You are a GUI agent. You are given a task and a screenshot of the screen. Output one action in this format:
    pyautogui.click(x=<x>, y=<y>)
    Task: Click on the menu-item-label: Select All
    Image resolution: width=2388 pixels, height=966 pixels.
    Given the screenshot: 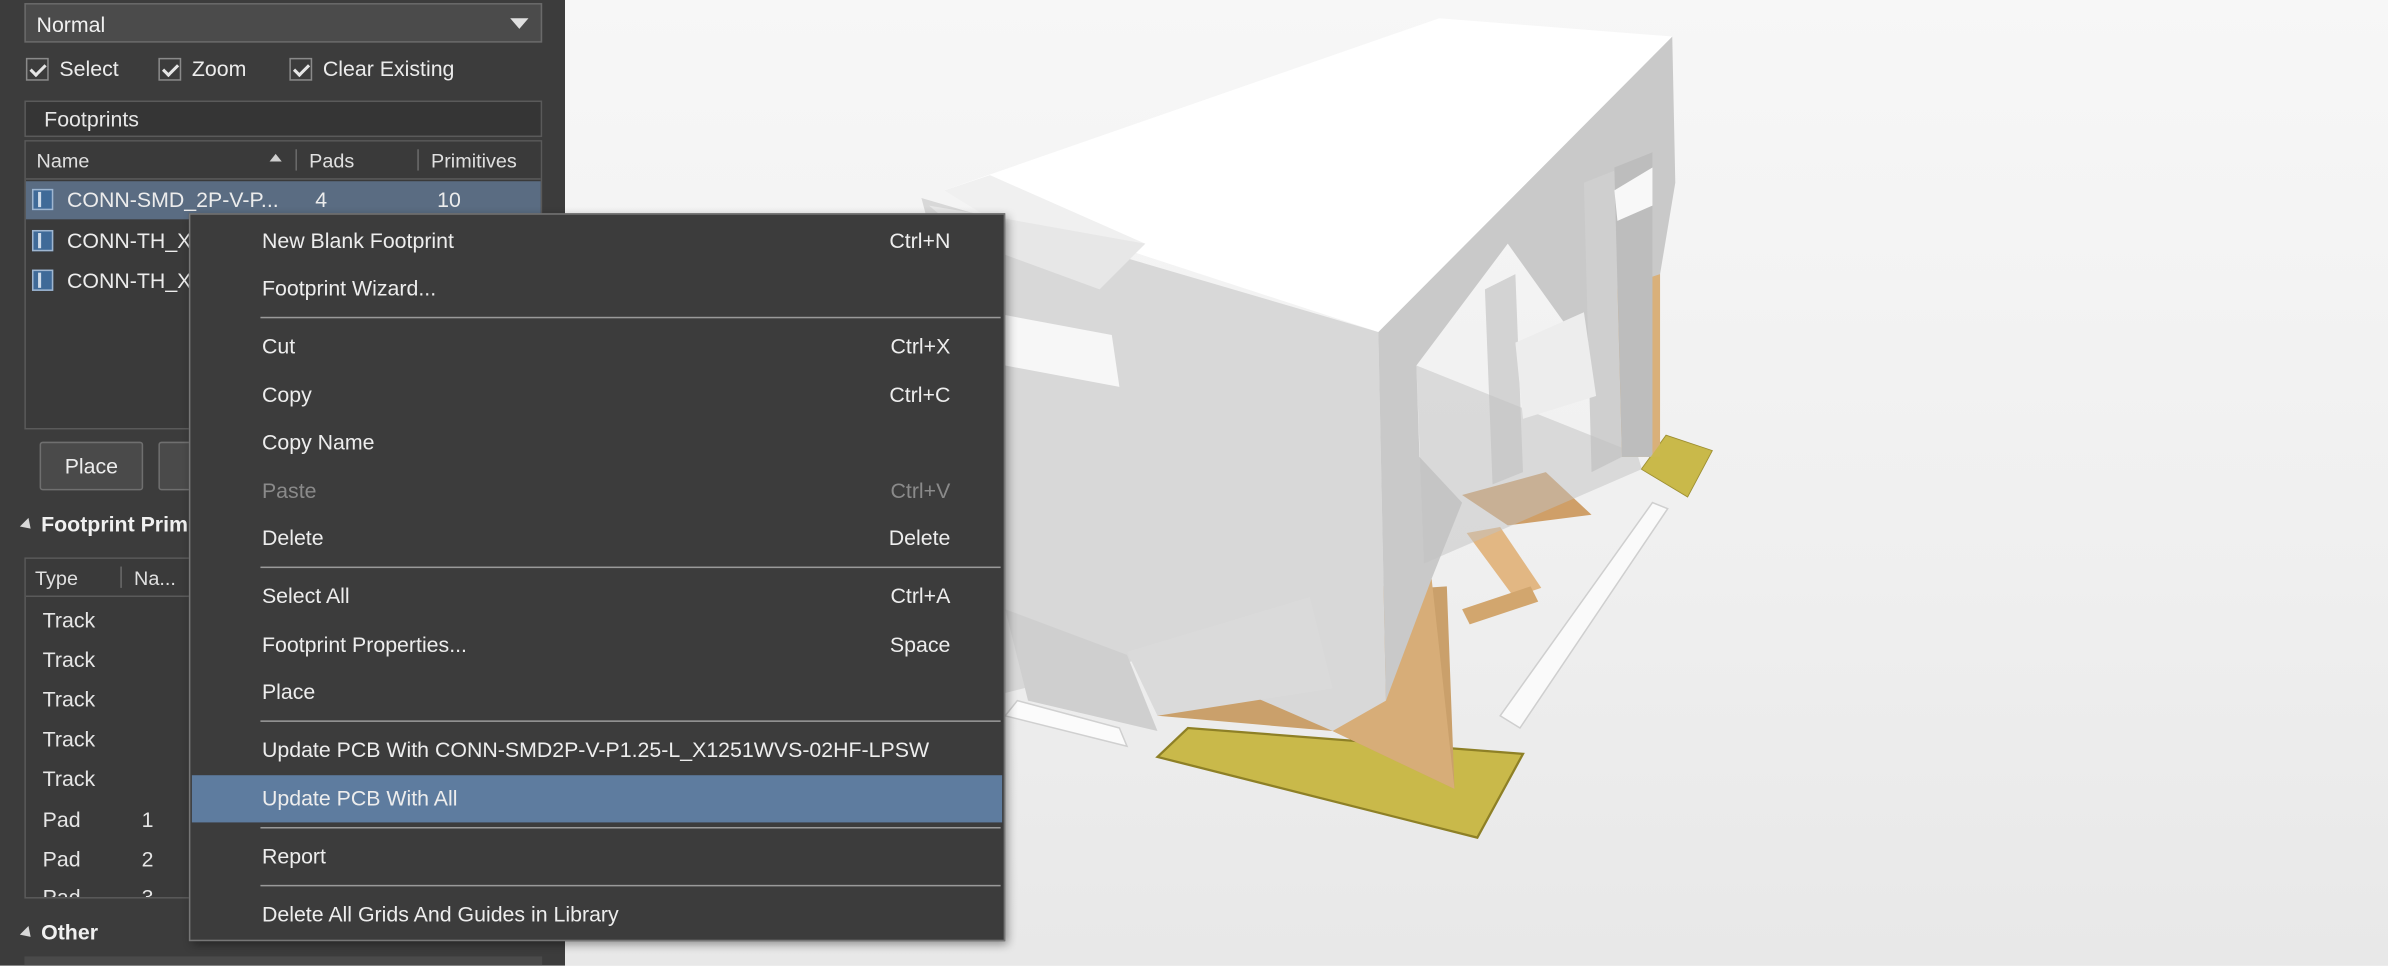 What is the action you would take?
    pyautogui.click(x=305, y=595)
    